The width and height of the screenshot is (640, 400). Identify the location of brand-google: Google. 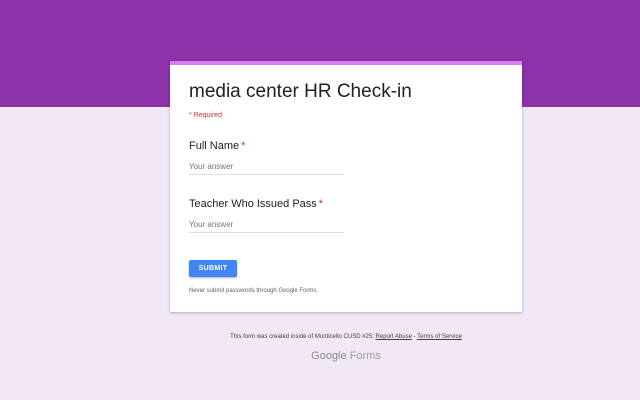
(329, 356).